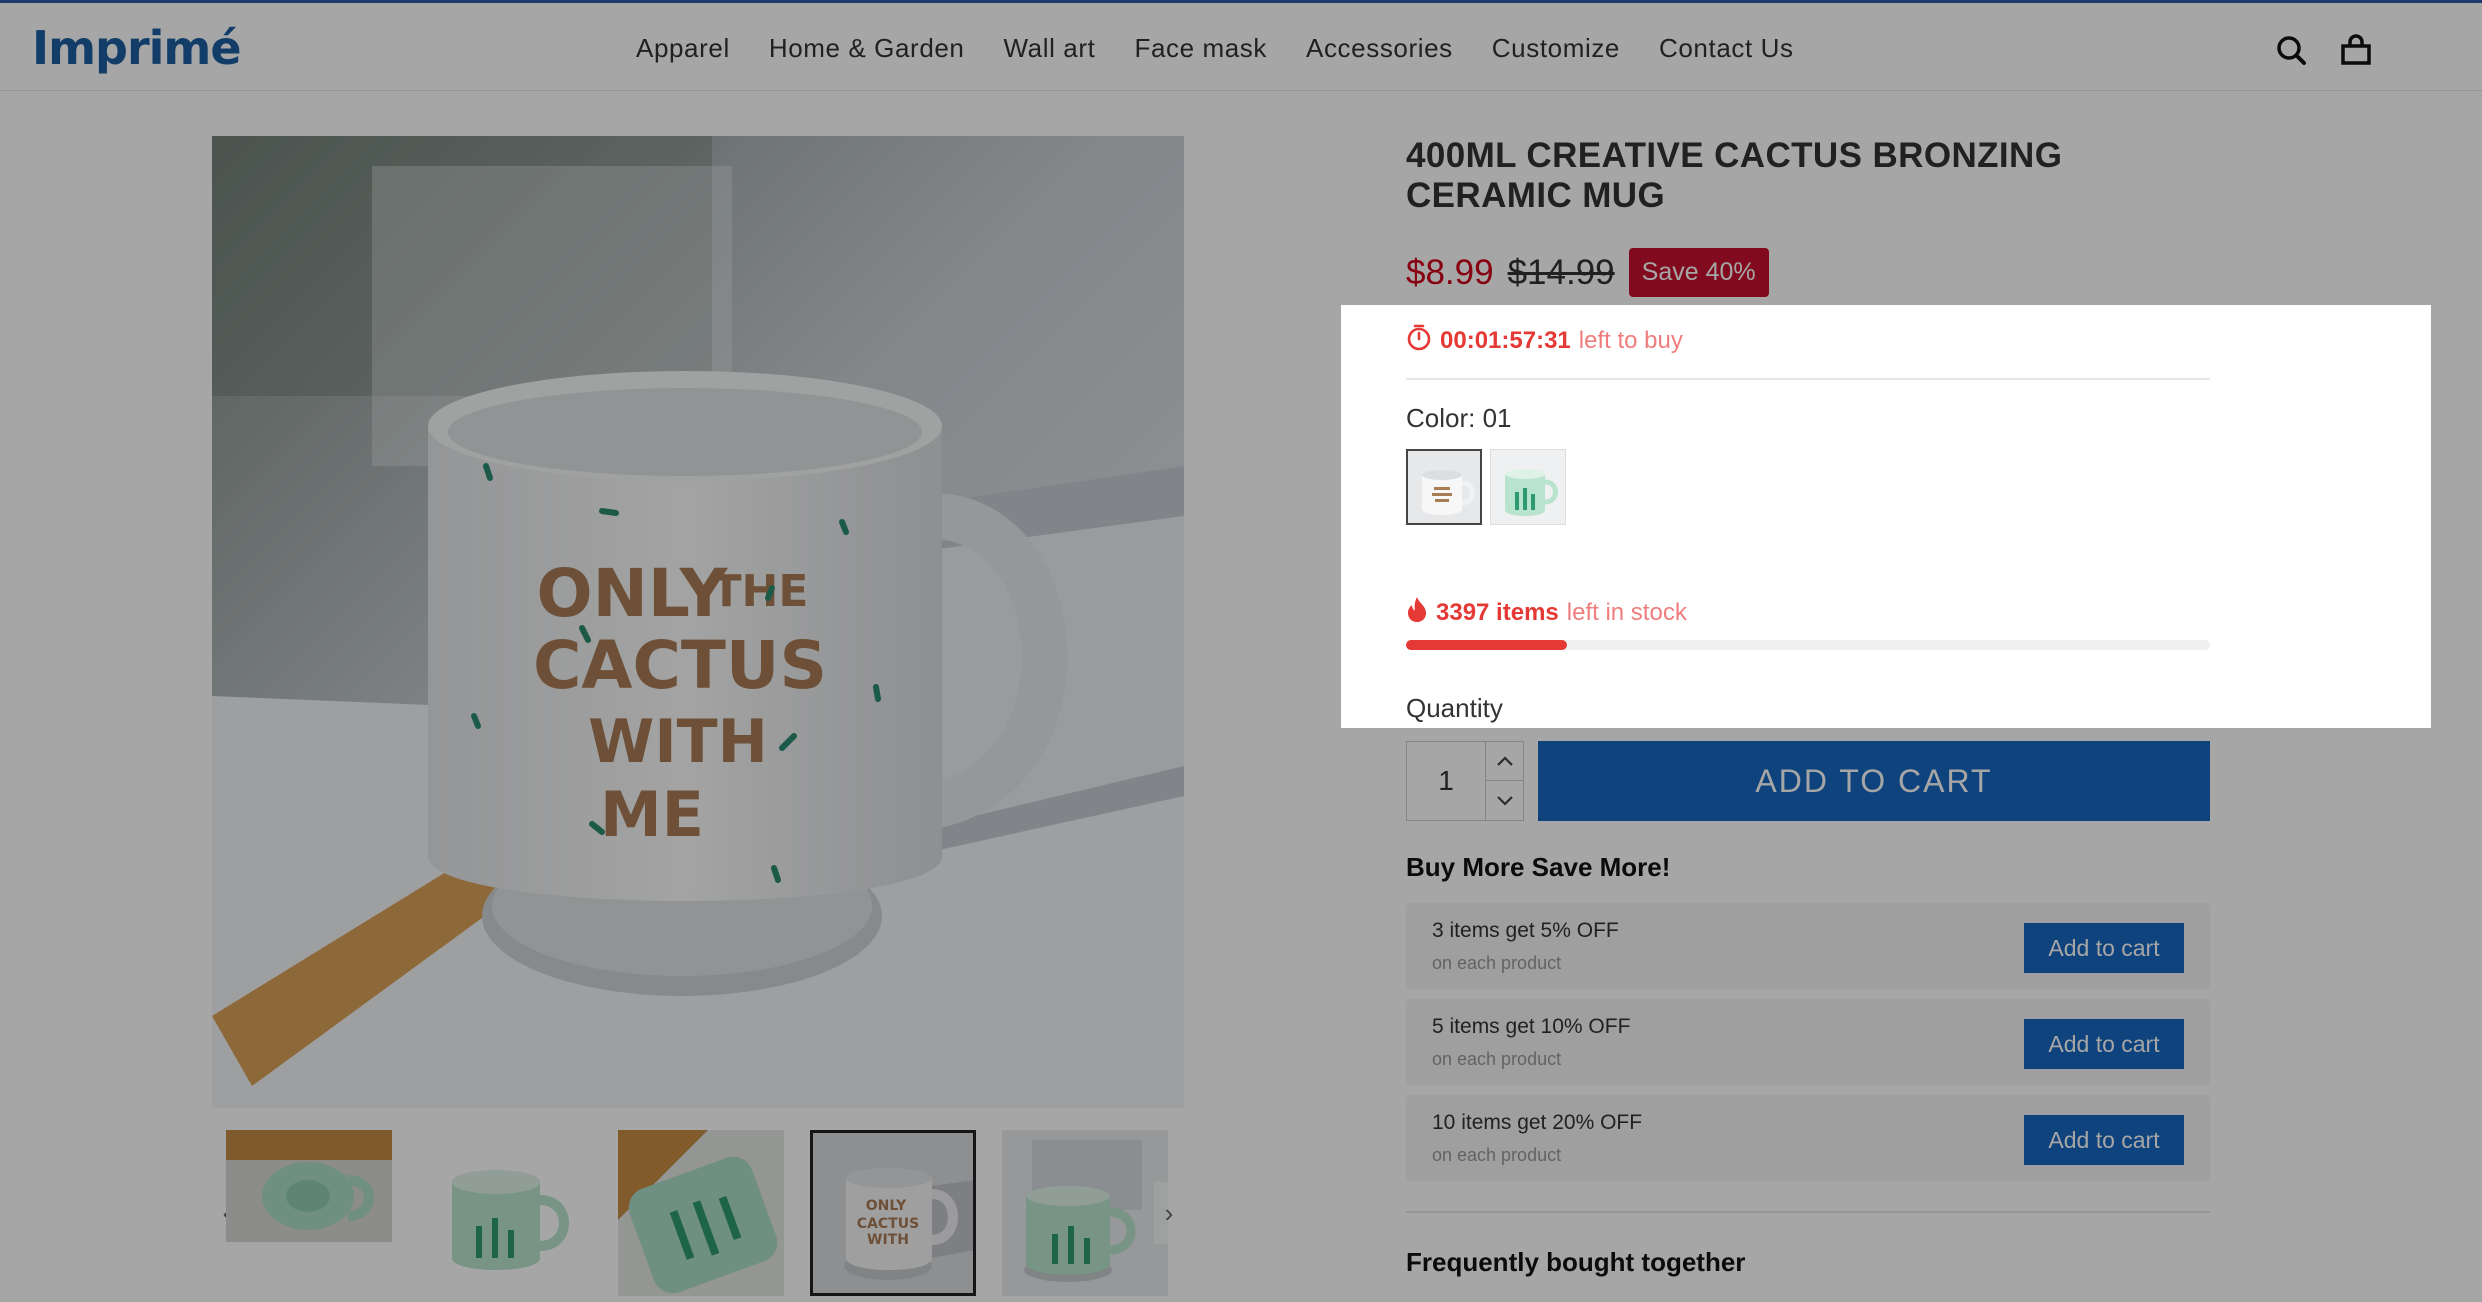 Image resolution: width=2482 pixels, height=1302 pixels. Describe the element at coordinates (1454, 708) in the screenshot. I see `quantity-label: Quantity` at that location.